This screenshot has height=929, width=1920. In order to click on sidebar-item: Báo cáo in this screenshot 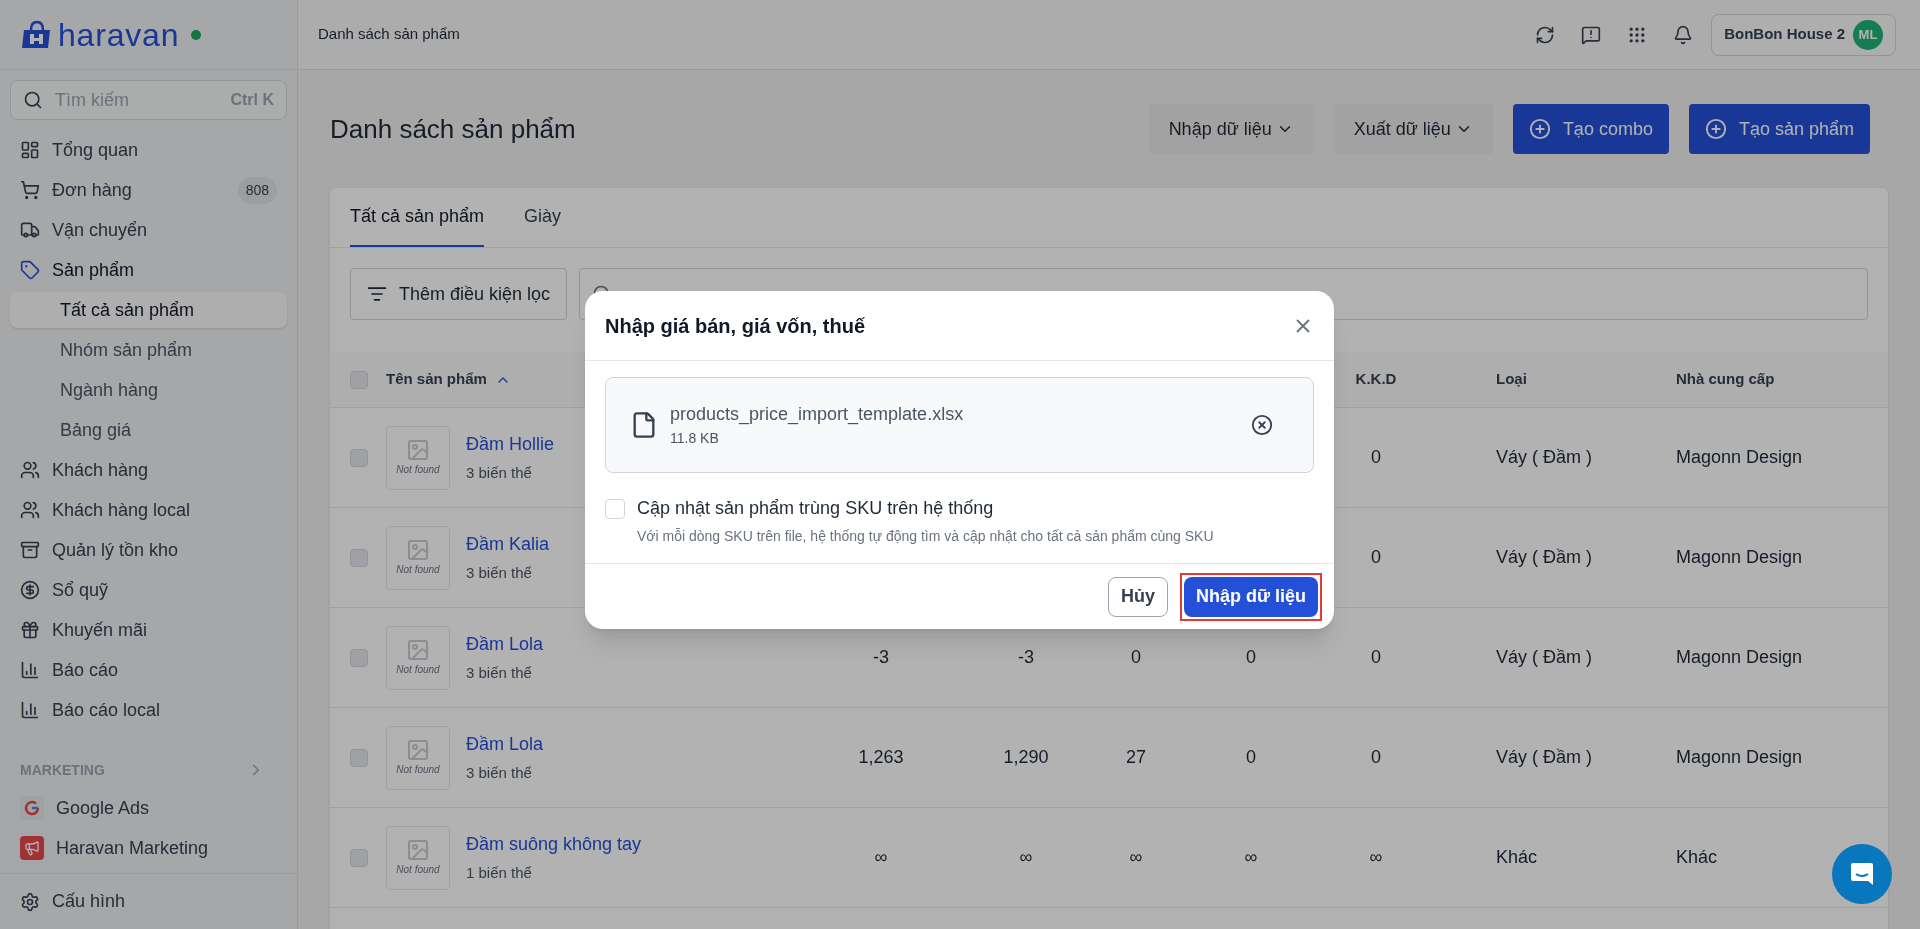, I will do `click(148, 670)`.